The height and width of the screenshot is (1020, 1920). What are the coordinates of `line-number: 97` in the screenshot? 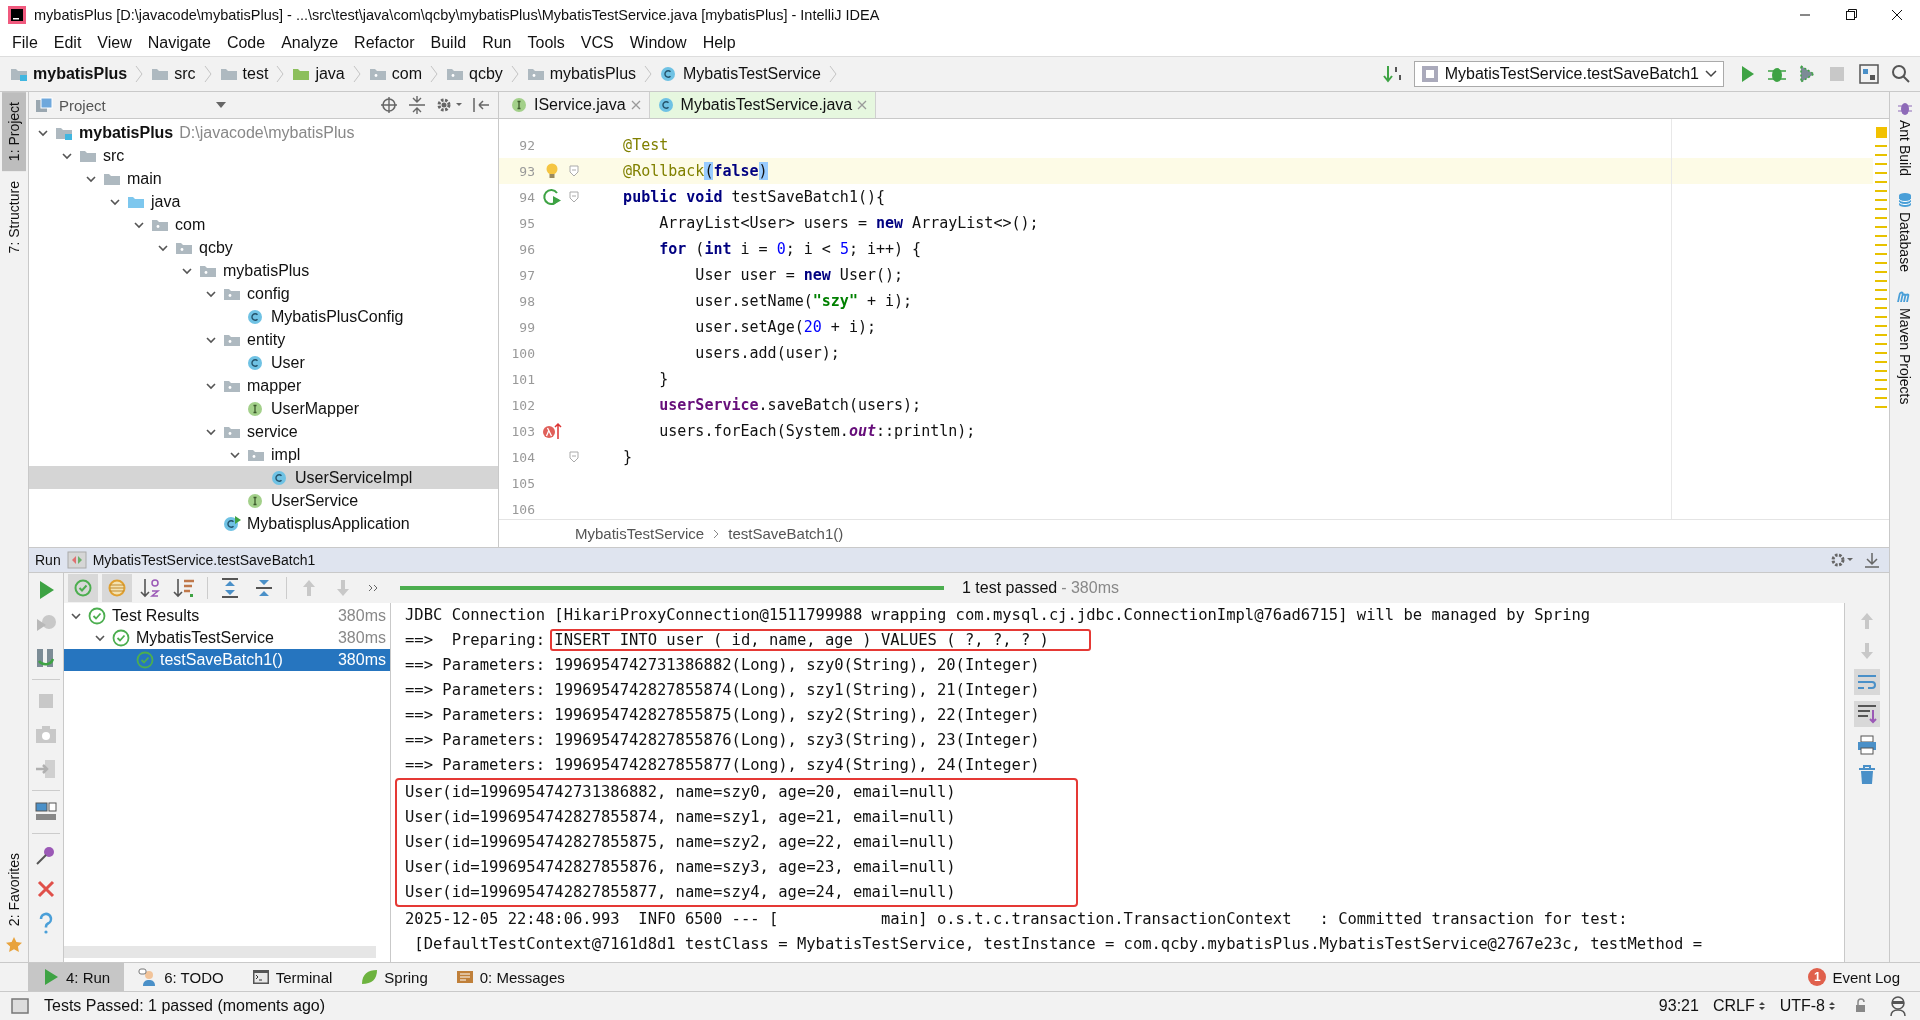 It's located at (526, 275).